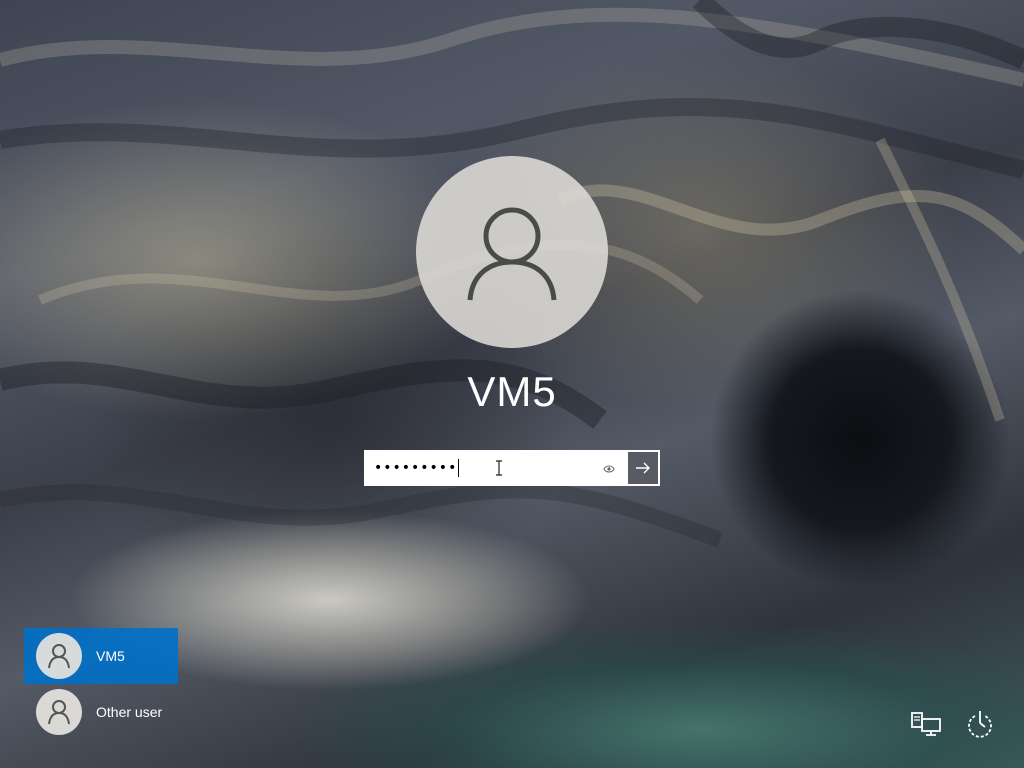 This screenshot has width=1024, height=768. Describe the element at coordinates (926, 724) in the screenshot. I see `network-icon` at that location.